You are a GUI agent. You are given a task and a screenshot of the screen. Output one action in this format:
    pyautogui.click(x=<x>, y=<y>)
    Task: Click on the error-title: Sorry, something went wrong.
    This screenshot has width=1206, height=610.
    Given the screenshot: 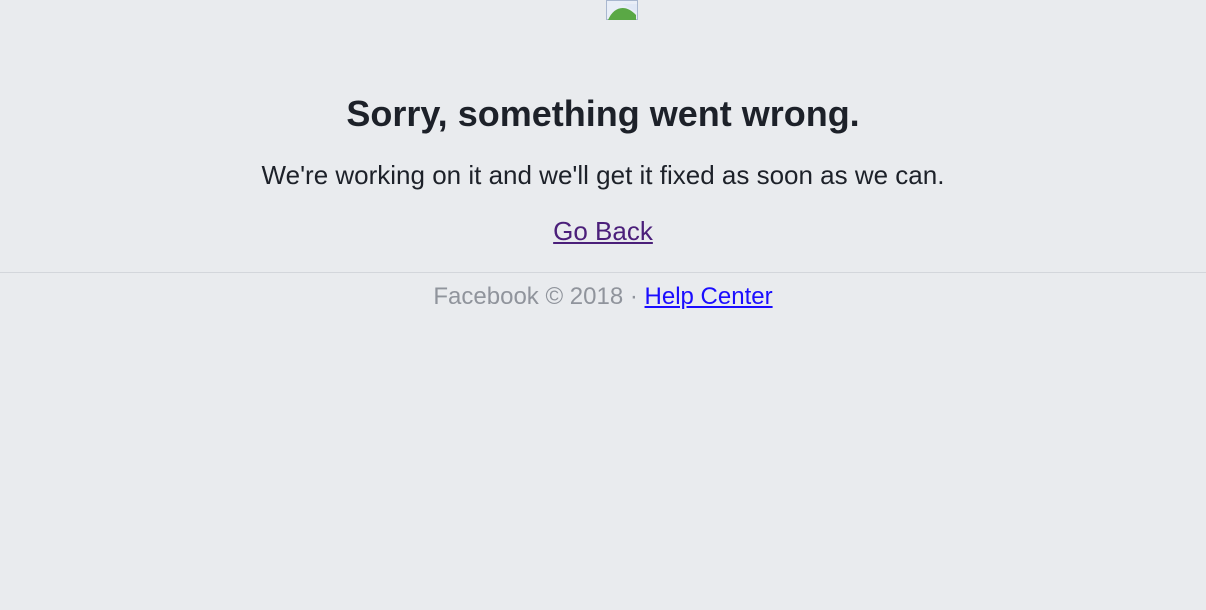 What is the action you would take?
    pyautogui.click(x=603, y=113)
    